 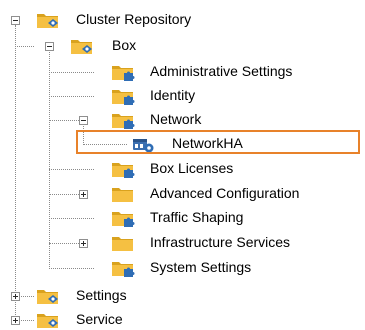 I want to click on expand-toggle-settings, so click(x=15, y=296).